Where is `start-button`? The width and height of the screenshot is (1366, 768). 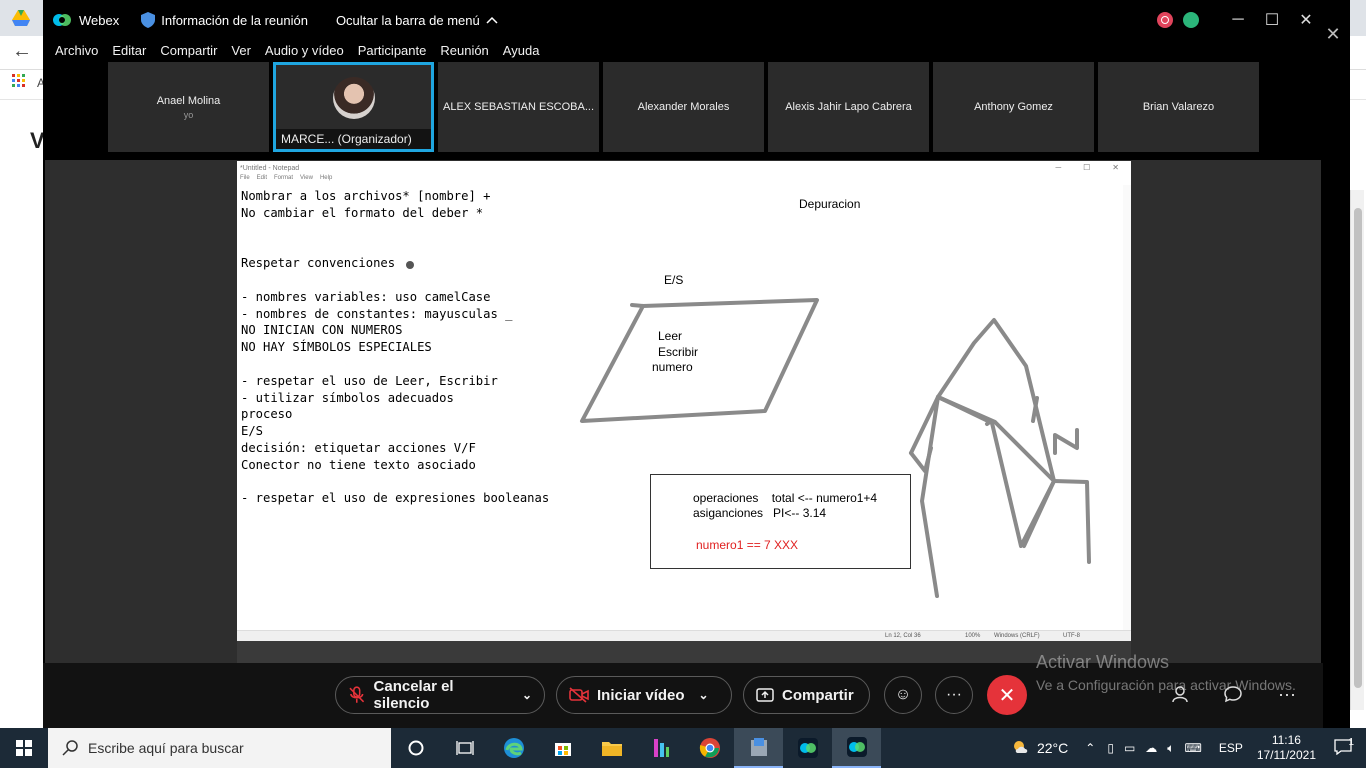 start-button is located at coordinates (24, 748).